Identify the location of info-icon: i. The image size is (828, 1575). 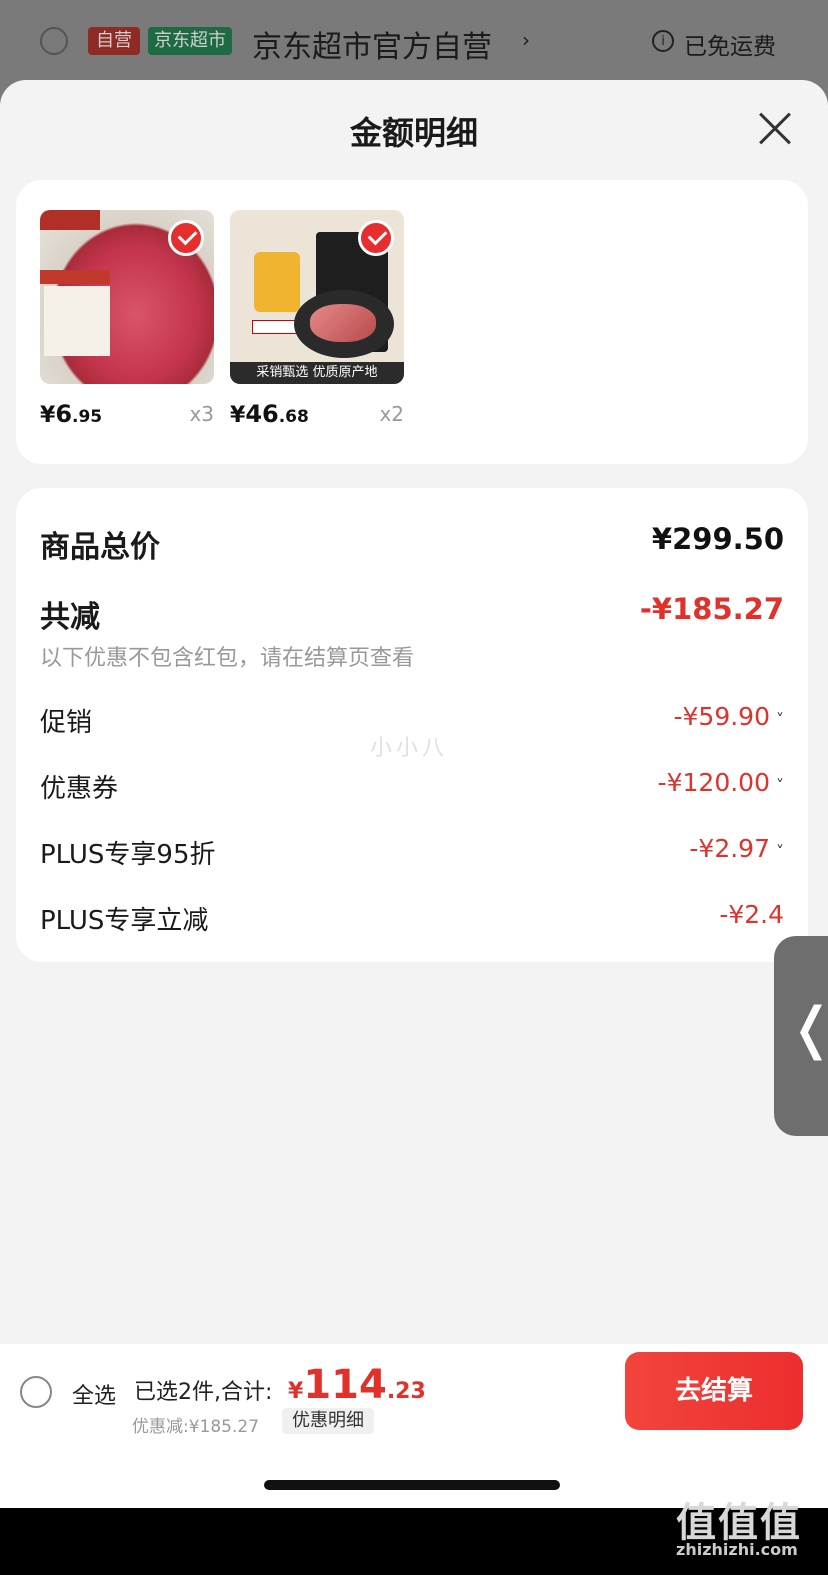
(663, 41).